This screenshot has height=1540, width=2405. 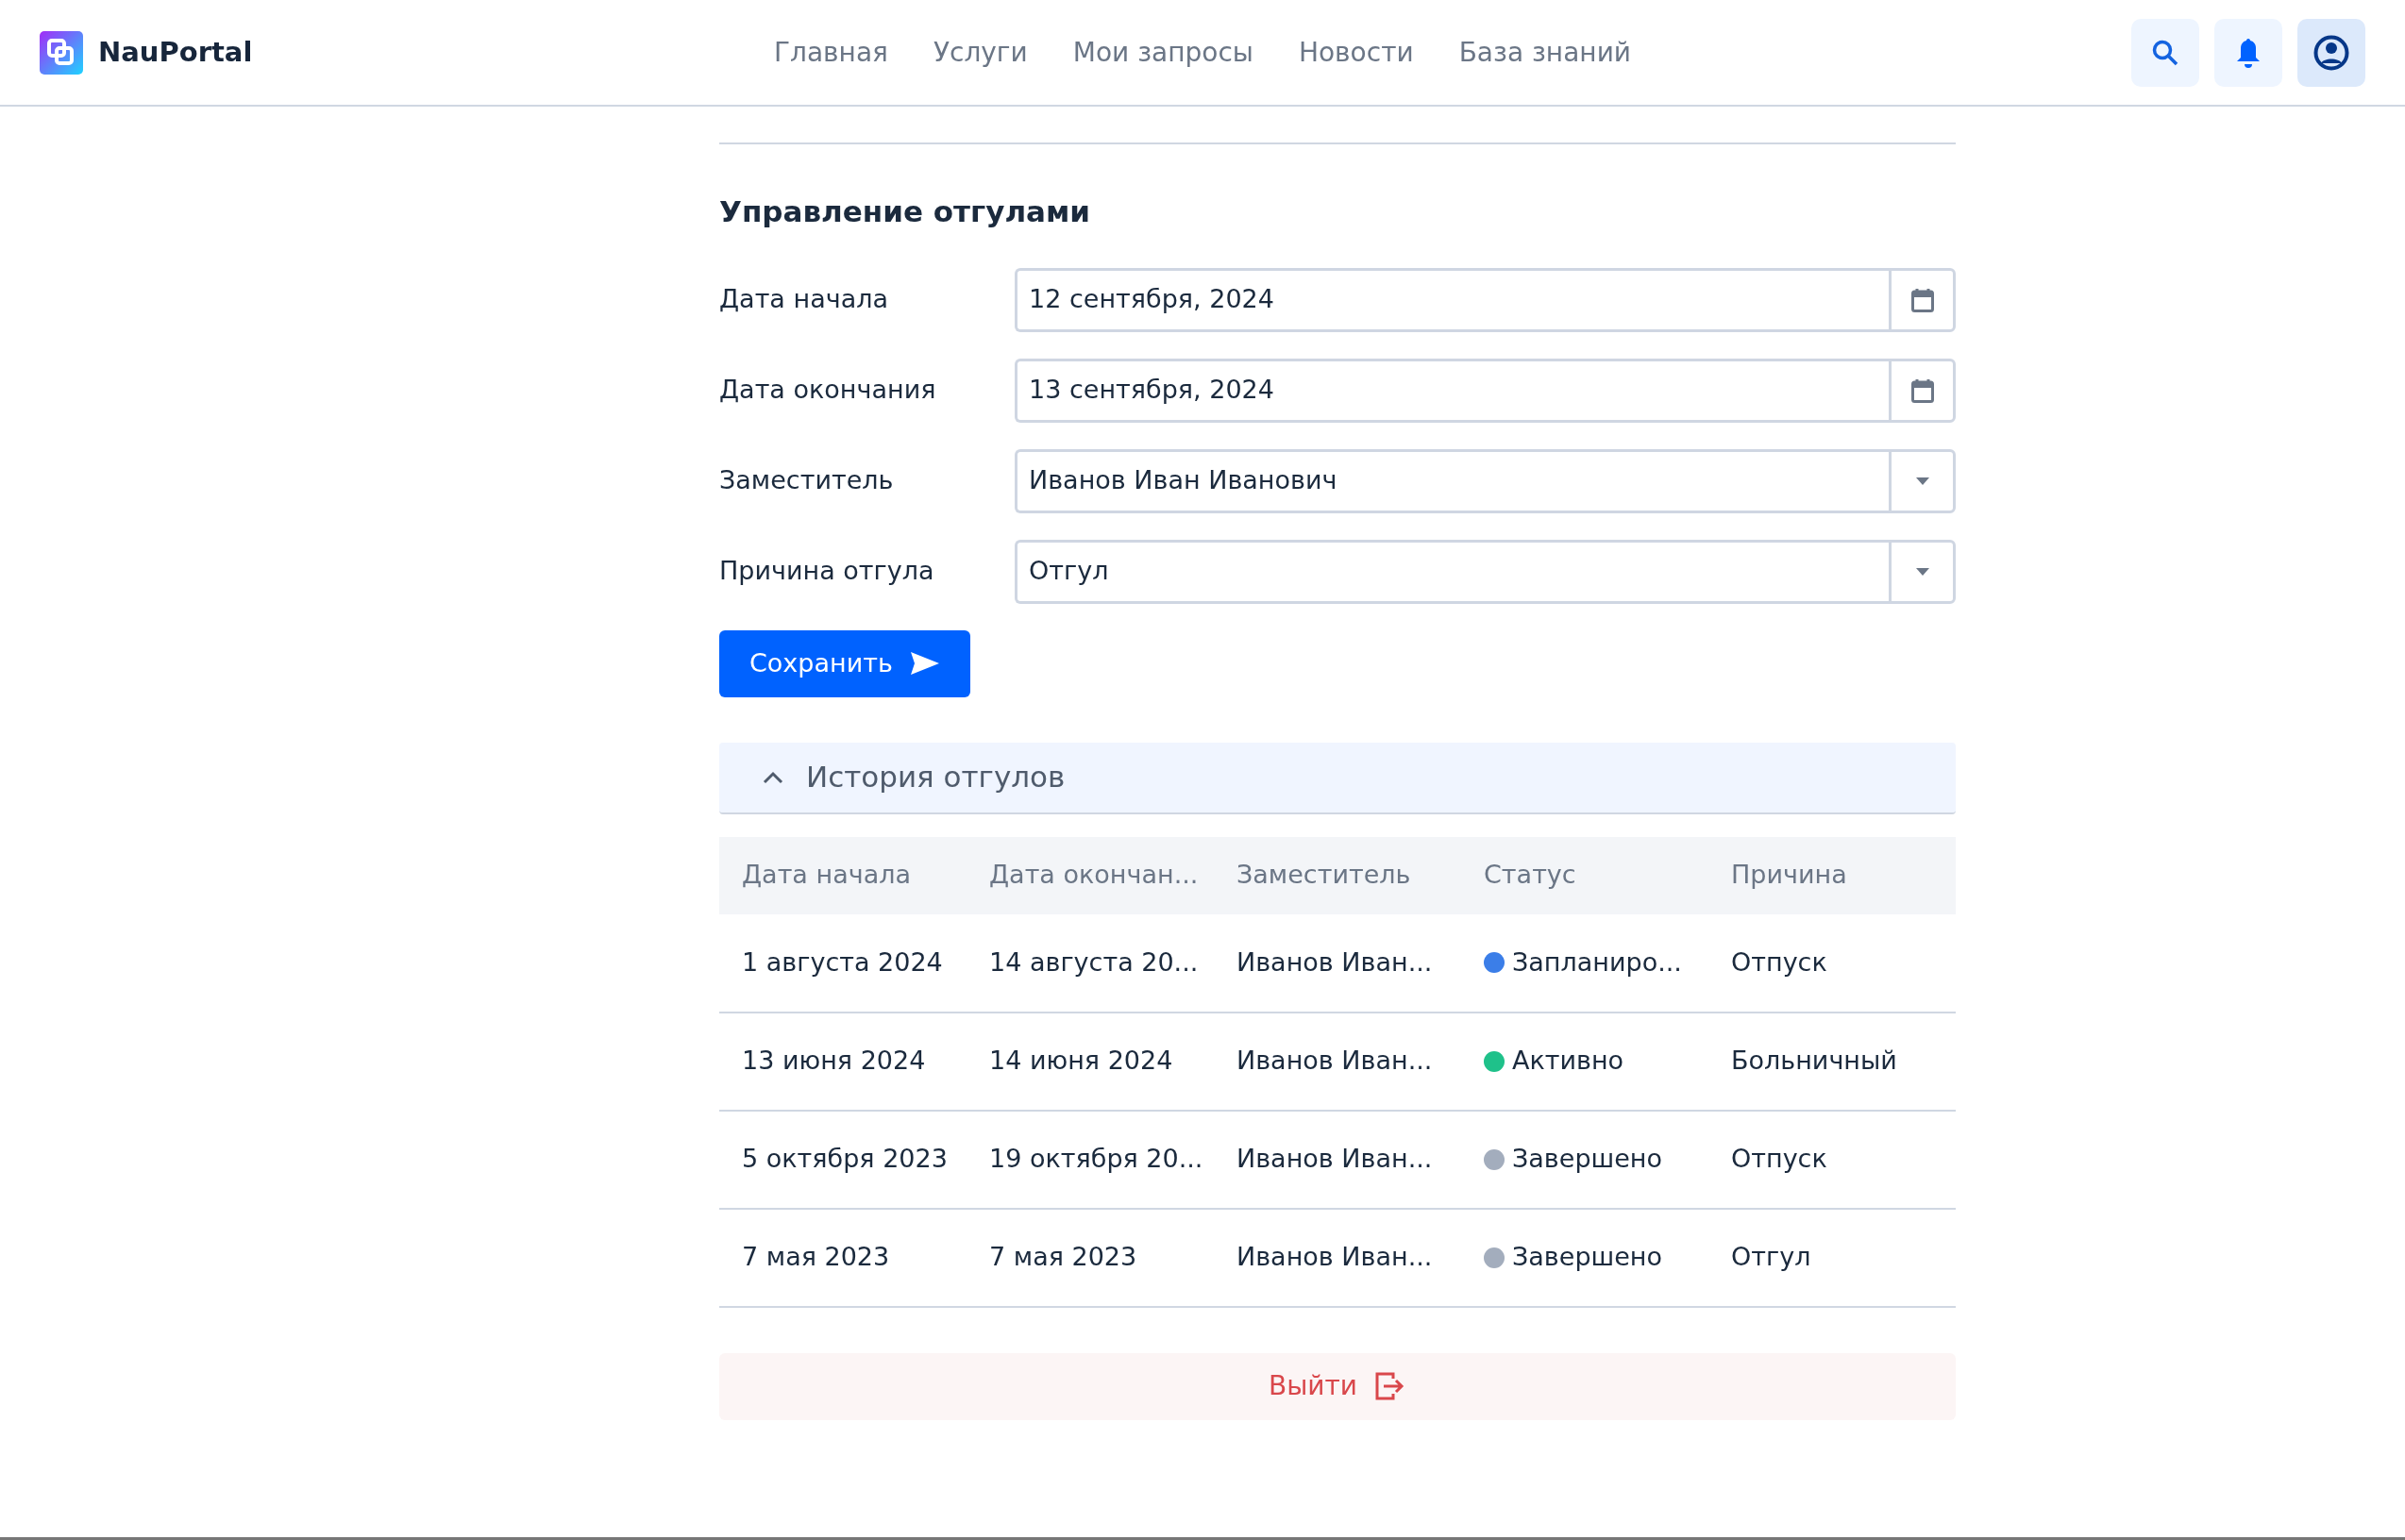 What do you see at coordinates (843, 1061) in the screenshot?
I see `table-cell: 13 июня 2024` at bounding box center [843, 1061].